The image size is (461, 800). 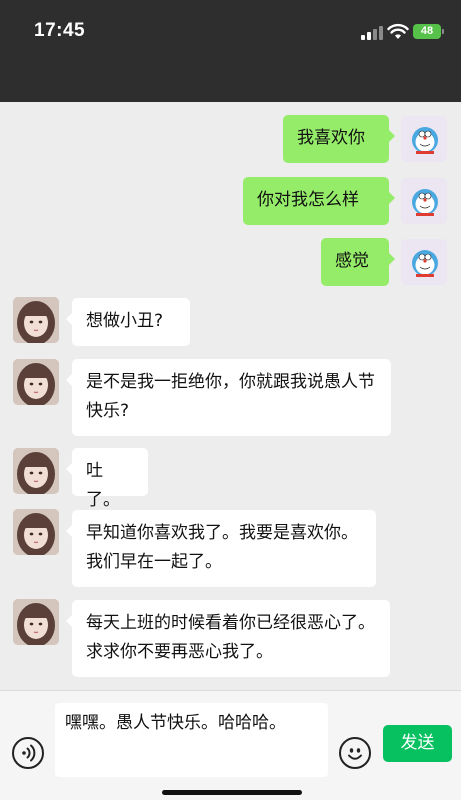 I want to click on message-bubble-received: 每天上班的时候看着你已经很恶心了。求求你不要再恶心我了。, so click(x=228, y=638).